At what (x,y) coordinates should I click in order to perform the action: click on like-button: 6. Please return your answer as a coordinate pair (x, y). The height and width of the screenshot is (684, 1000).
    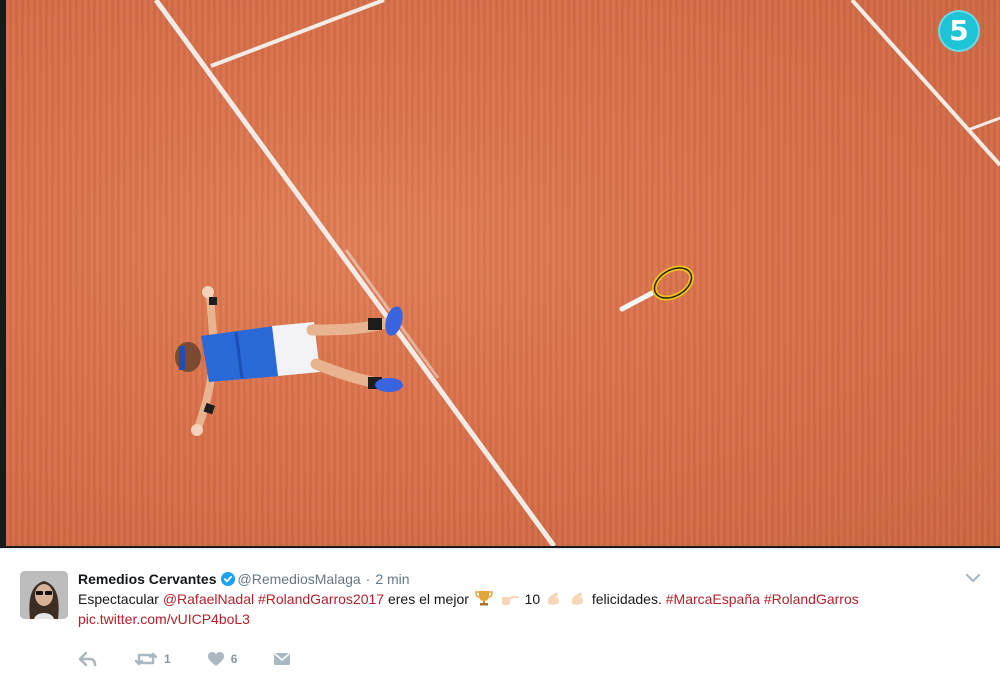
    Looking at the image, I should click on (222, 659).